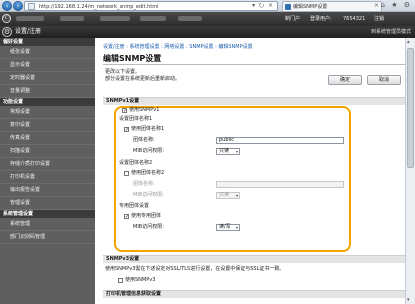 The width and height of the screenshot is (415, 304). Describe the element at coordinates (47, 224) in the screenshot. I see `sidebar-item: 系统管理` at that location.